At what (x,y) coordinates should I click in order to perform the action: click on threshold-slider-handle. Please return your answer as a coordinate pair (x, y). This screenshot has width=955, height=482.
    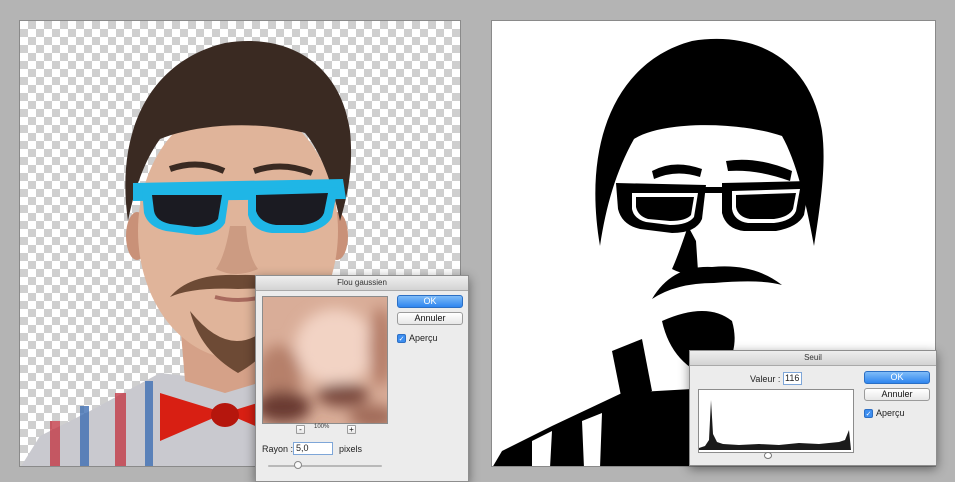
    Looking at the image, I should click on (768, 455).